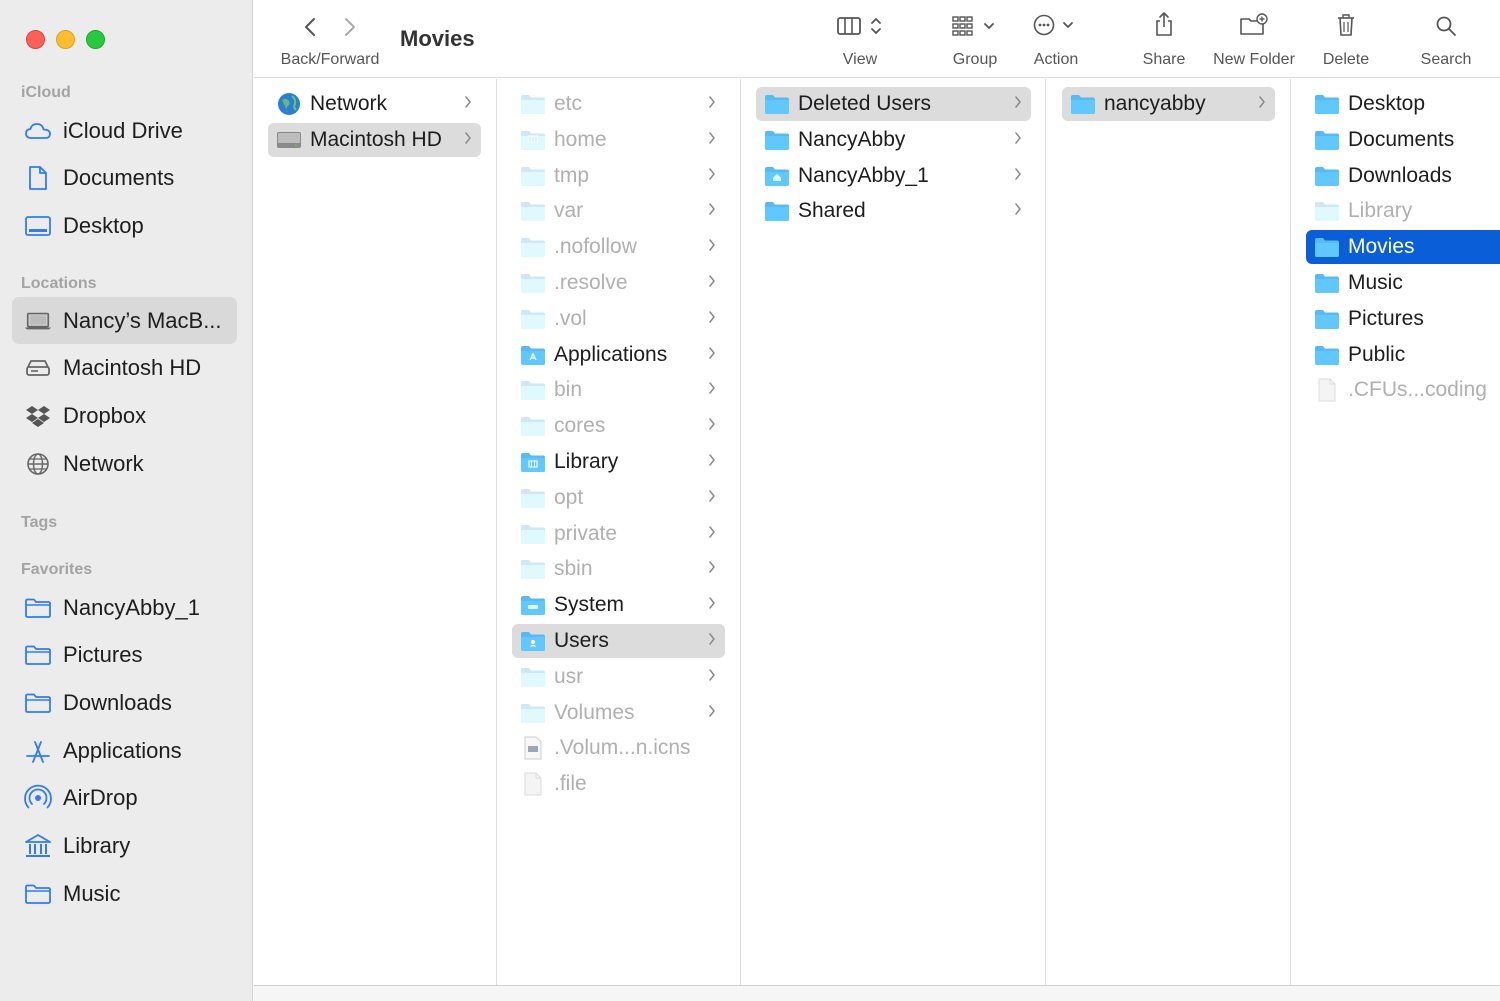 This screenshot has width=1500, height=1001. Describe the element at coordinates (1346, 59) in the screenshot. I see `delete-label: Delete` at that location.